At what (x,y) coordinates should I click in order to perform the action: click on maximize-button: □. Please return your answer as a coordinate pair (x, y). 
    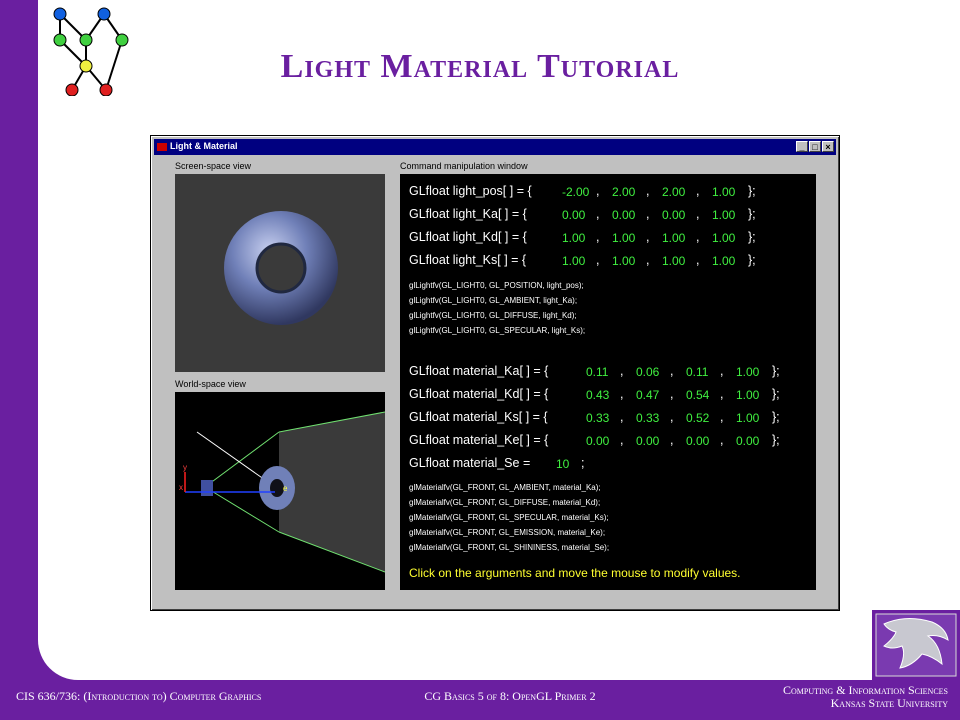
    Looking at the image, I should click on (815, 146).